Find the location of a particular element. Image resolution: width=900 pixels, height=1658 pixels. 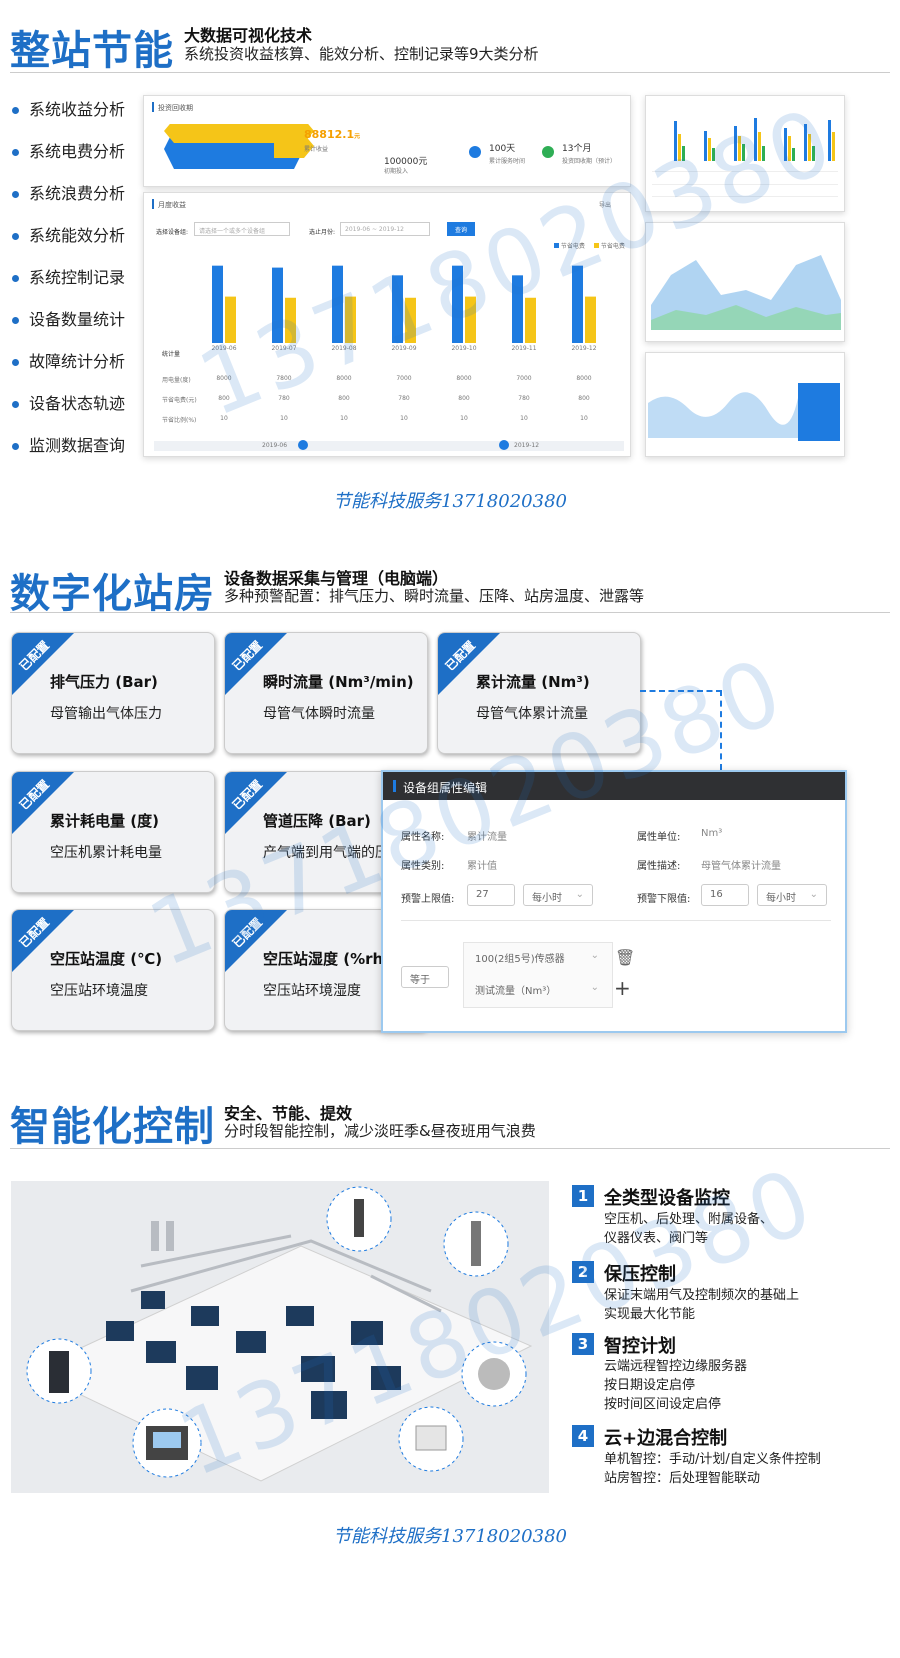

card-desc: 空压站环境温度 is located at coordinates (99, 991).